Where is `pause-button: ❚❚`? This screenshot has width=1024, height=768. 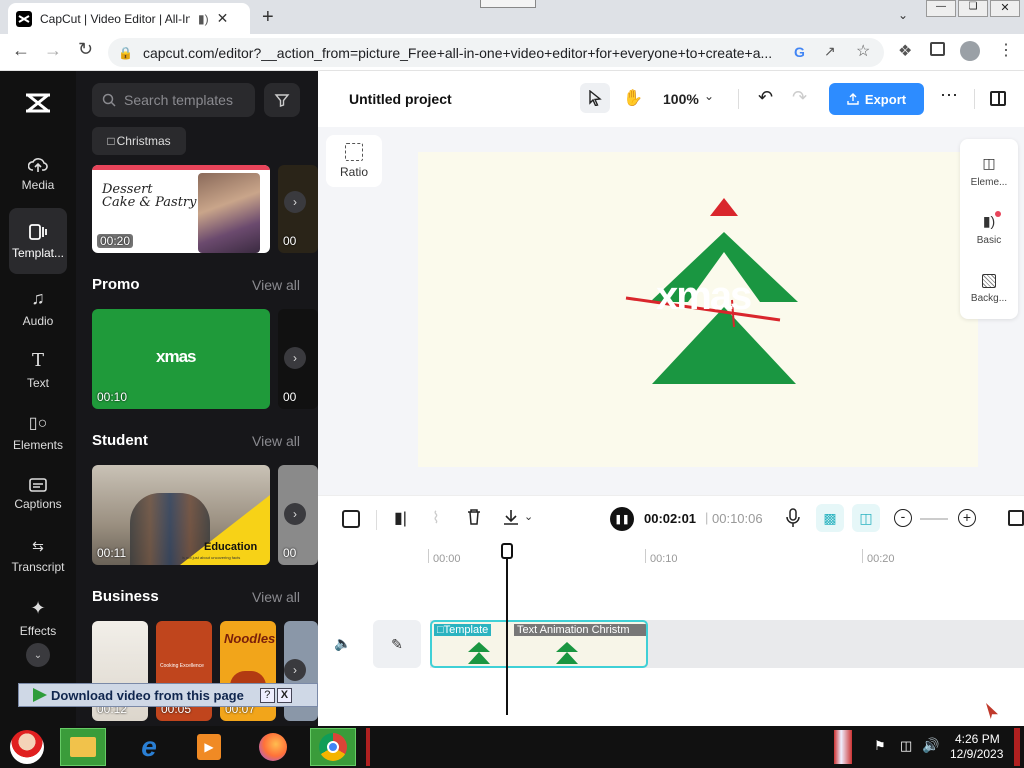 pause-button: ❚❚ is located at coordinates (622, 519).